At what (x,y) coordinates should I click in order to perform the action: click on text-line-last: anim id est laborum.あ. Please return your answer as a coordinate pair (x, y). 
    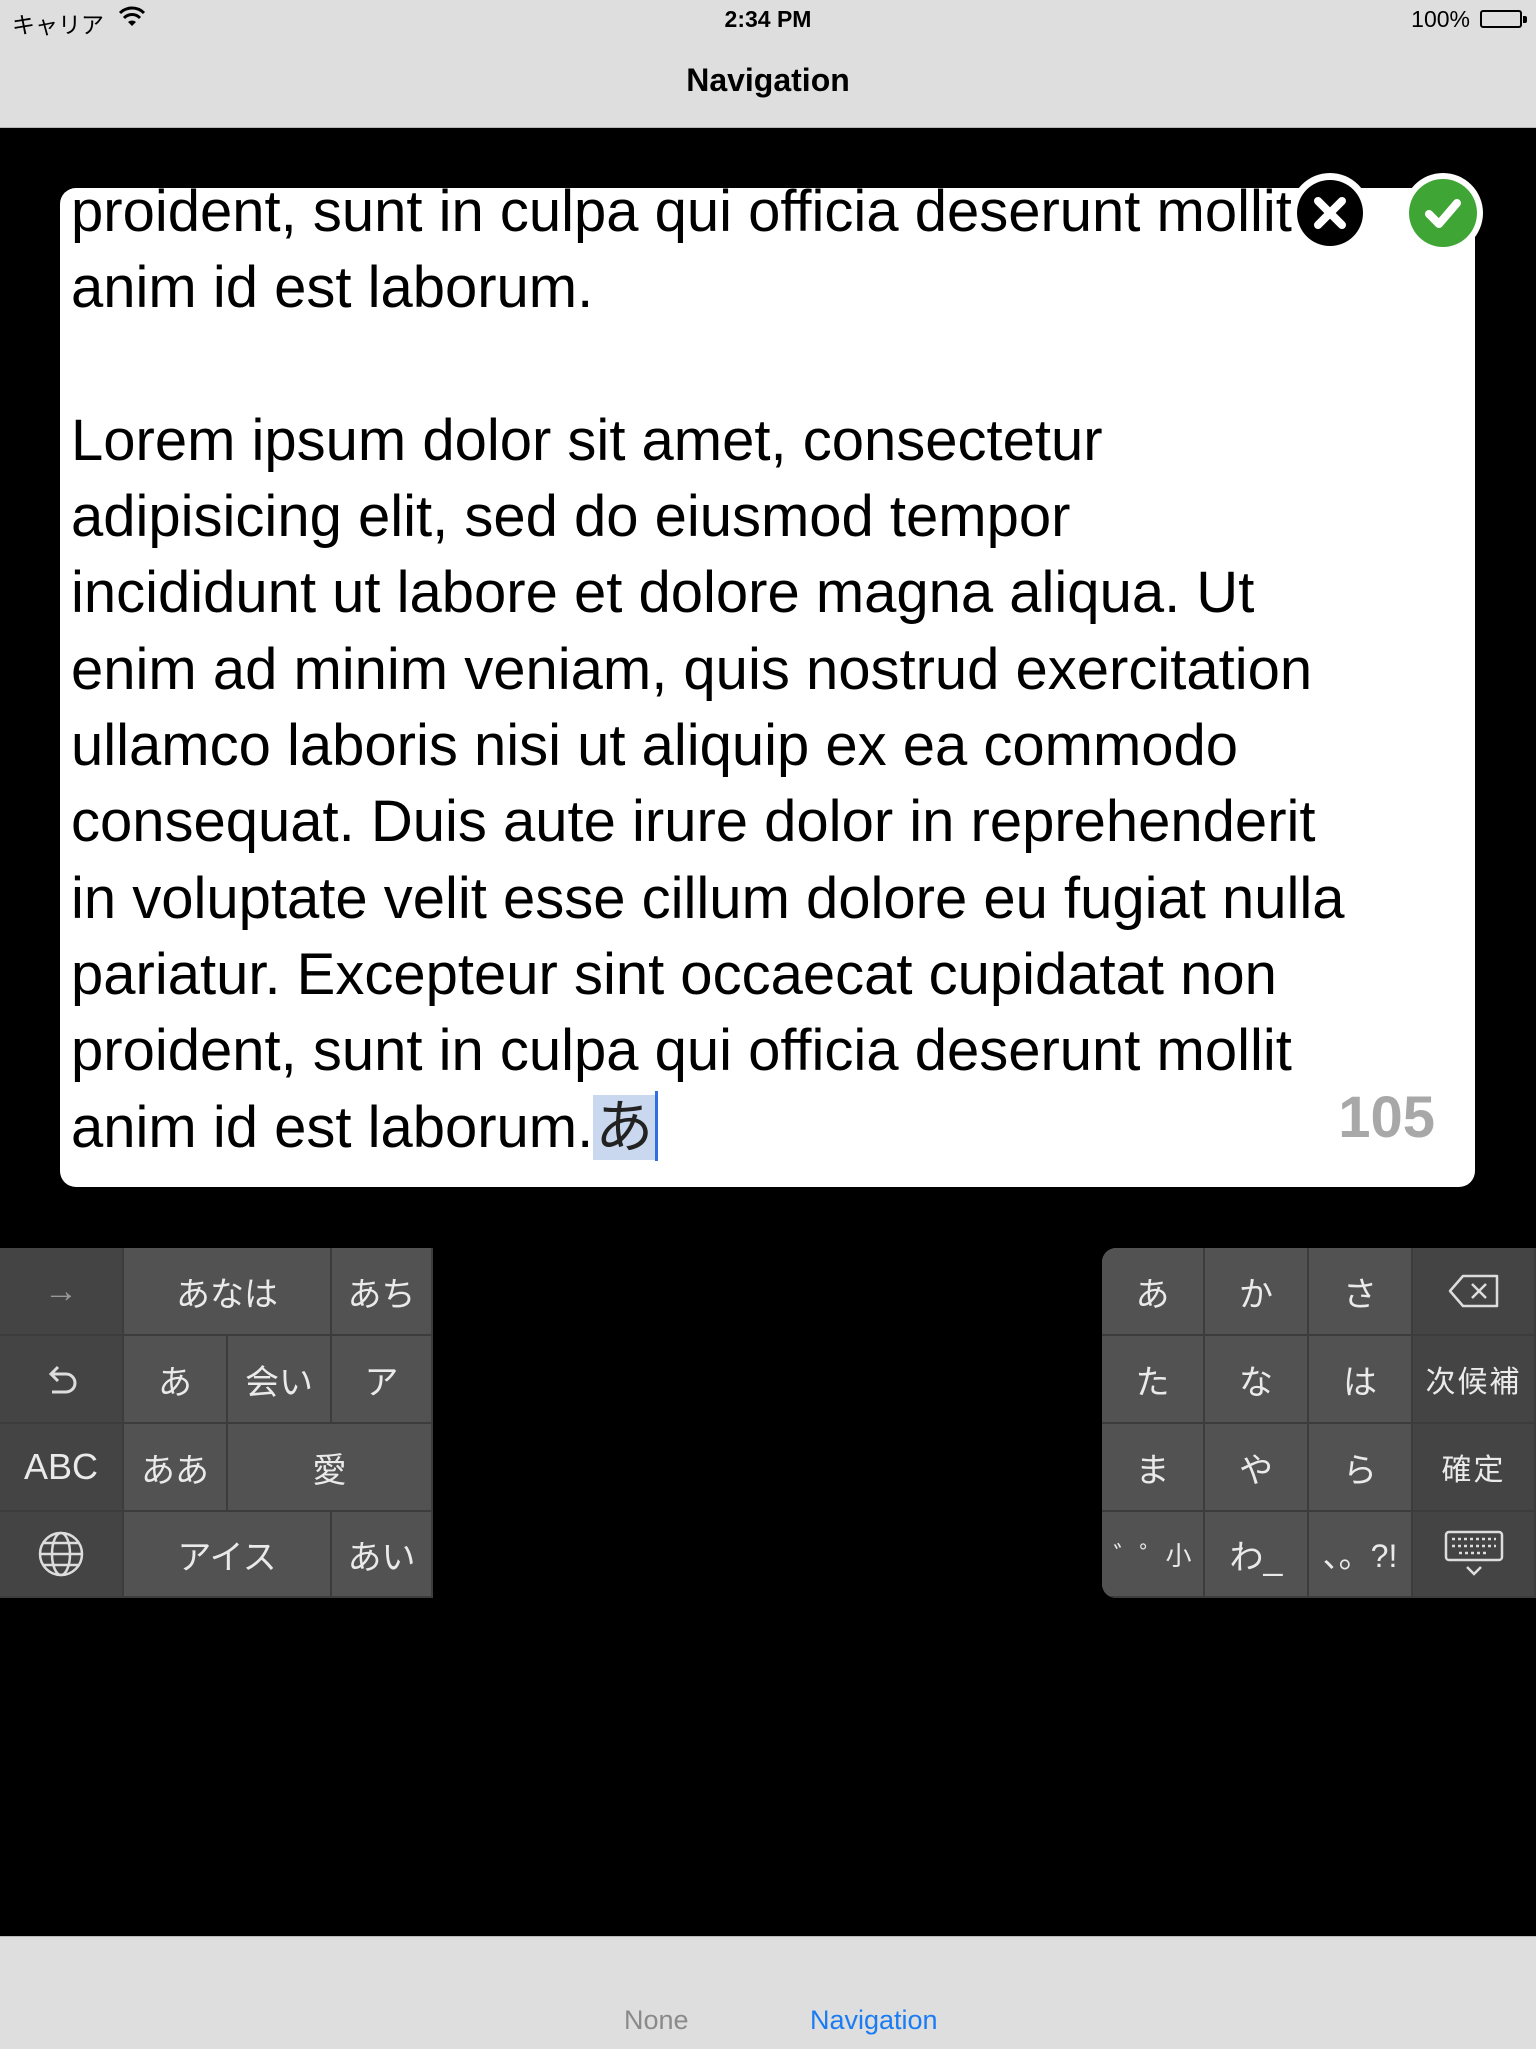
    Looking at the image, I should click on (771, 1128).